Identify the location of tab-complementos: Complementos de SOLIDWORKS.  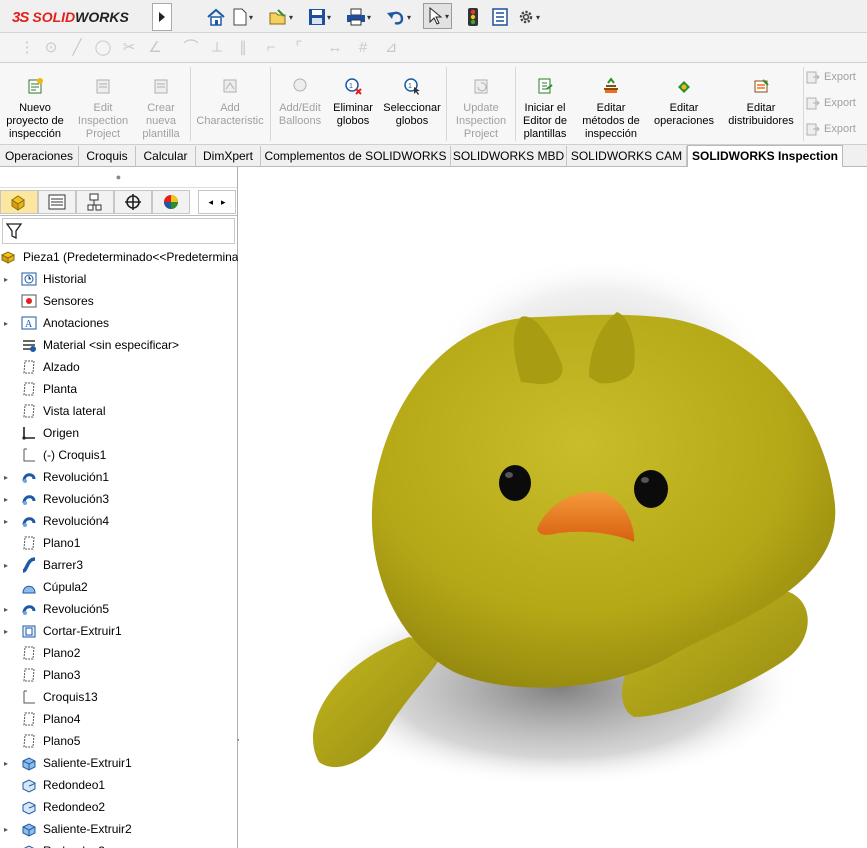
(356, 156).